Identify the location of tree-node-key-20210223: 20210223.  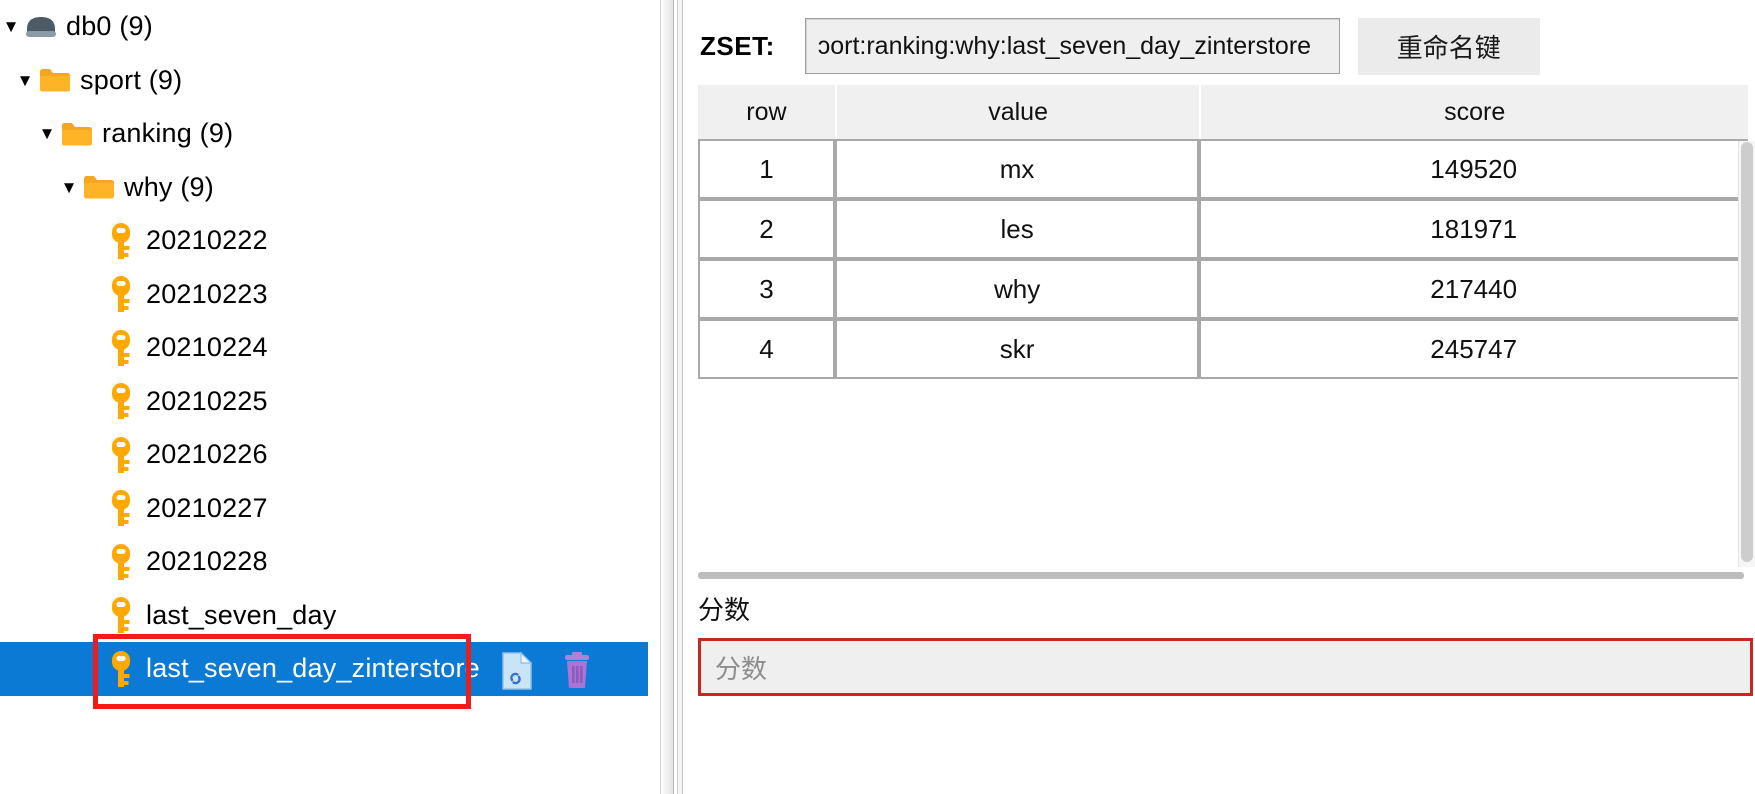
(324, 295).